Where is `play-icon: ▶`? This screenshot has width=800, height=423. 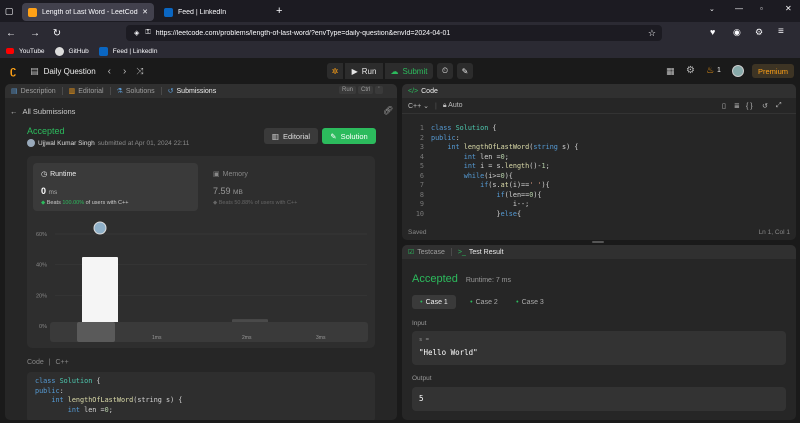
play-icon: ▶ is located at coordinates (354, 71).